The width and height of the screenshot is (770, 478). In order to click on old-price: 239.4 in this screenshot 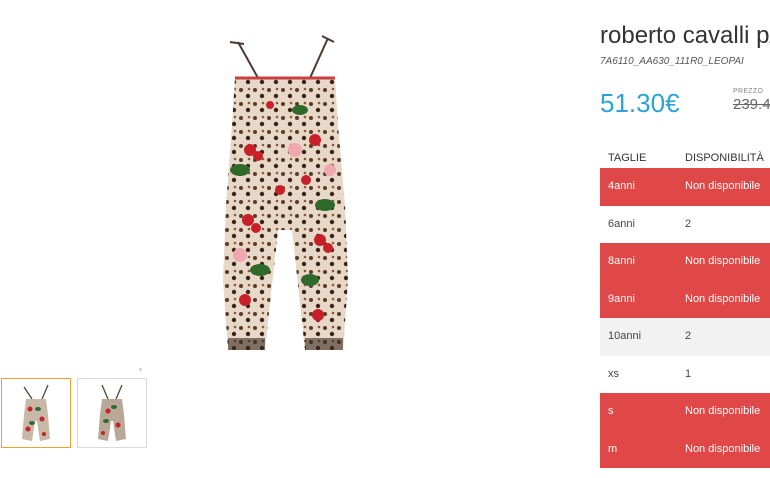, I will do `click(751, 104)`.